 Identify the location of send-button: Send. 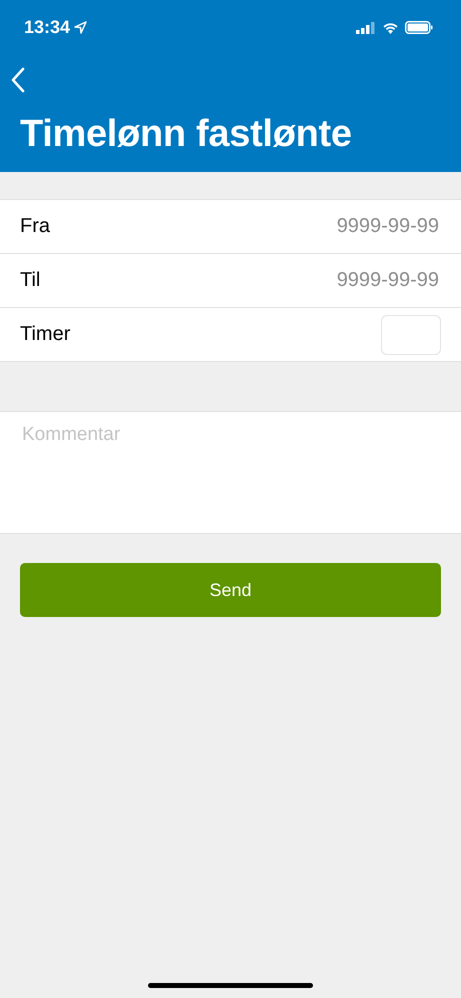
(230, 590).